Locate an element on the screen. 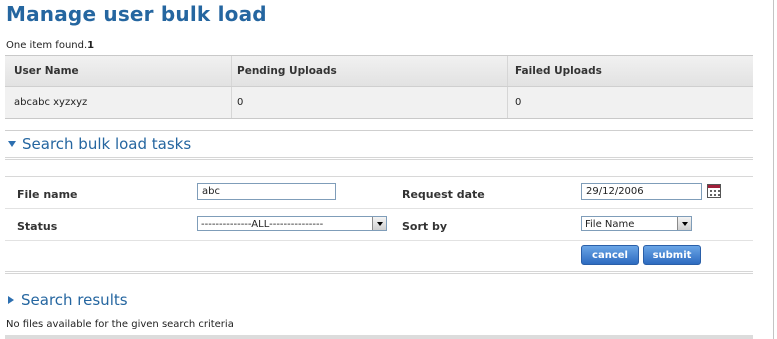  results-footer-bar is located at coordinates (379, 337).